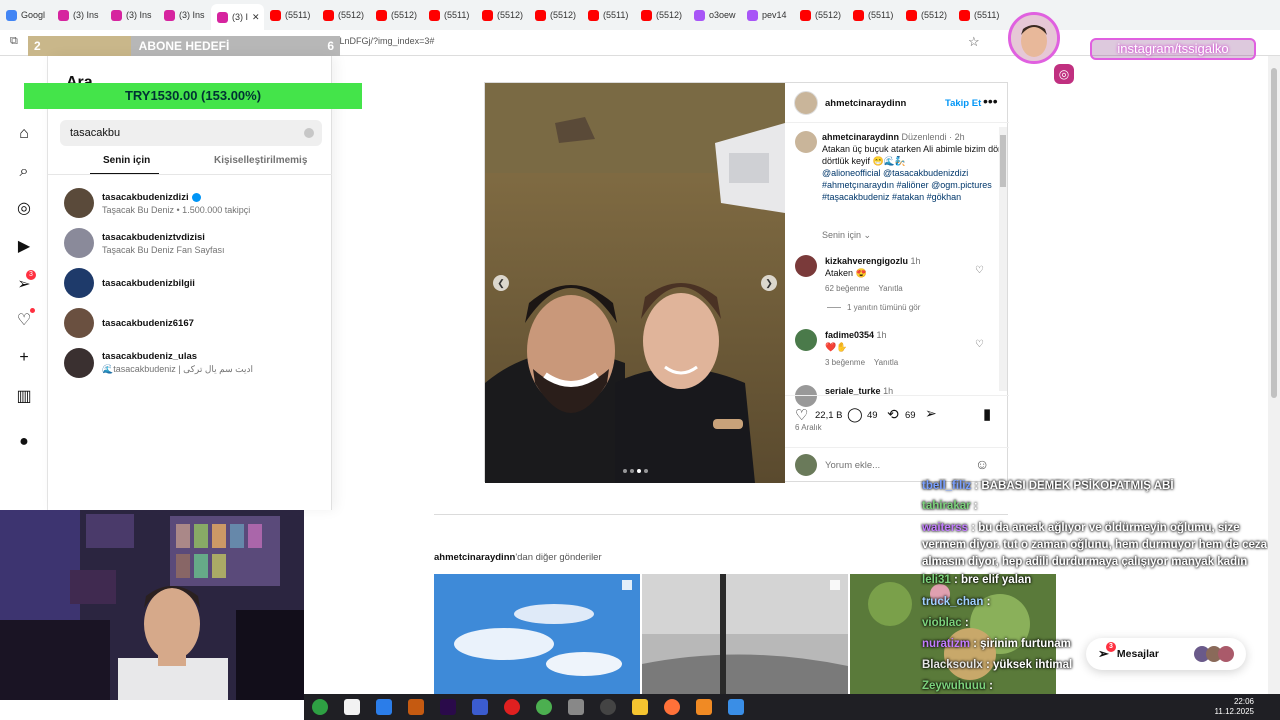  What do you see at coordinates (1166, 654) in the screenshot?
I see `messages-button: ➢ 3 Mesajlar` at bounding box center [1166, 654].